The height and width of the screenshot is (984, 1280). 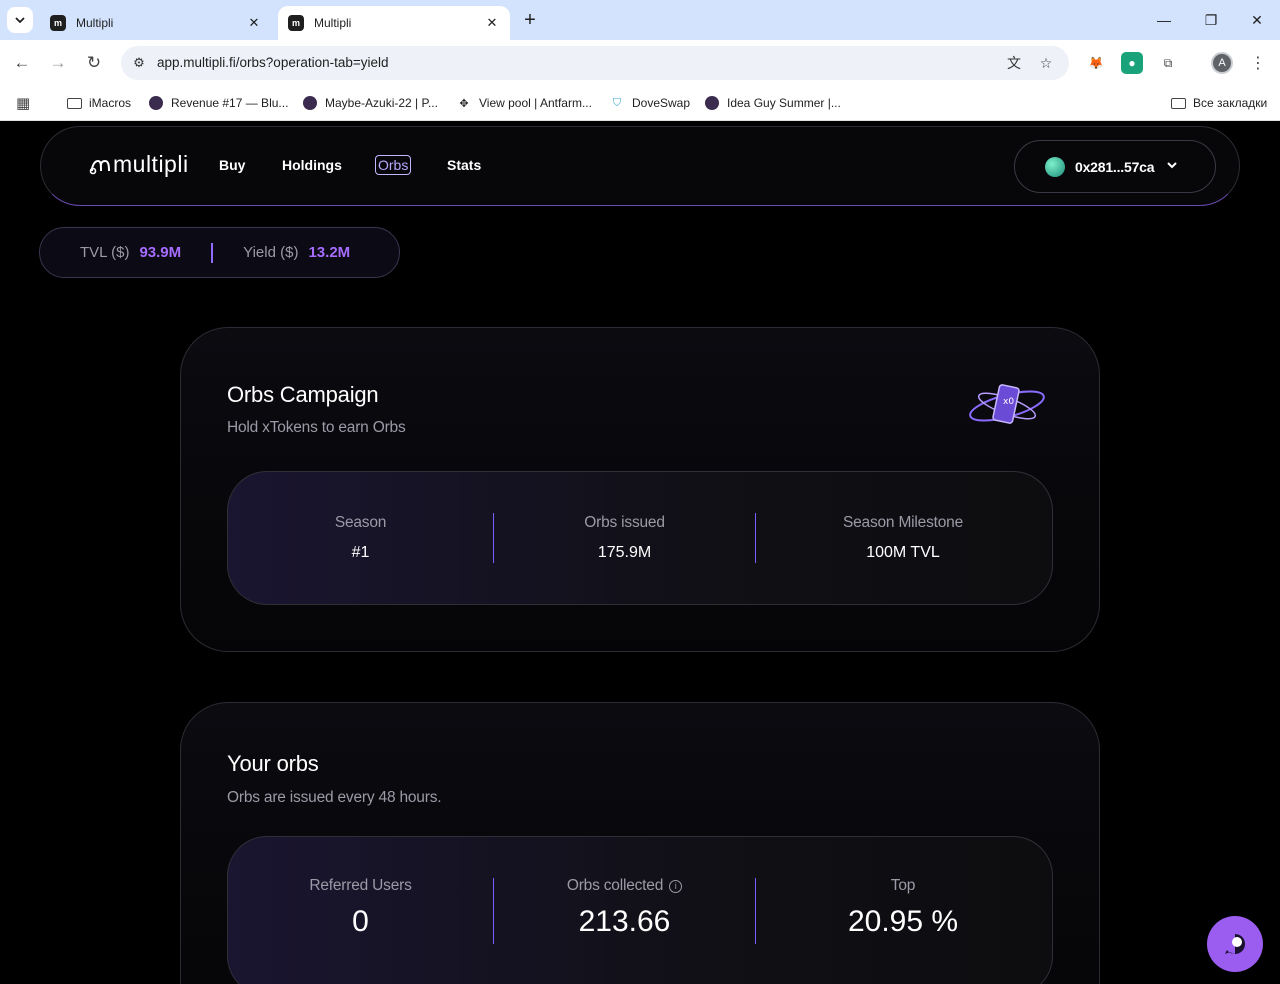 What do you see at coordinates (156, 23) in the screenshot?
I see `tab-multipli-1: m Multipli ✕` at bounding box center [156, 23].